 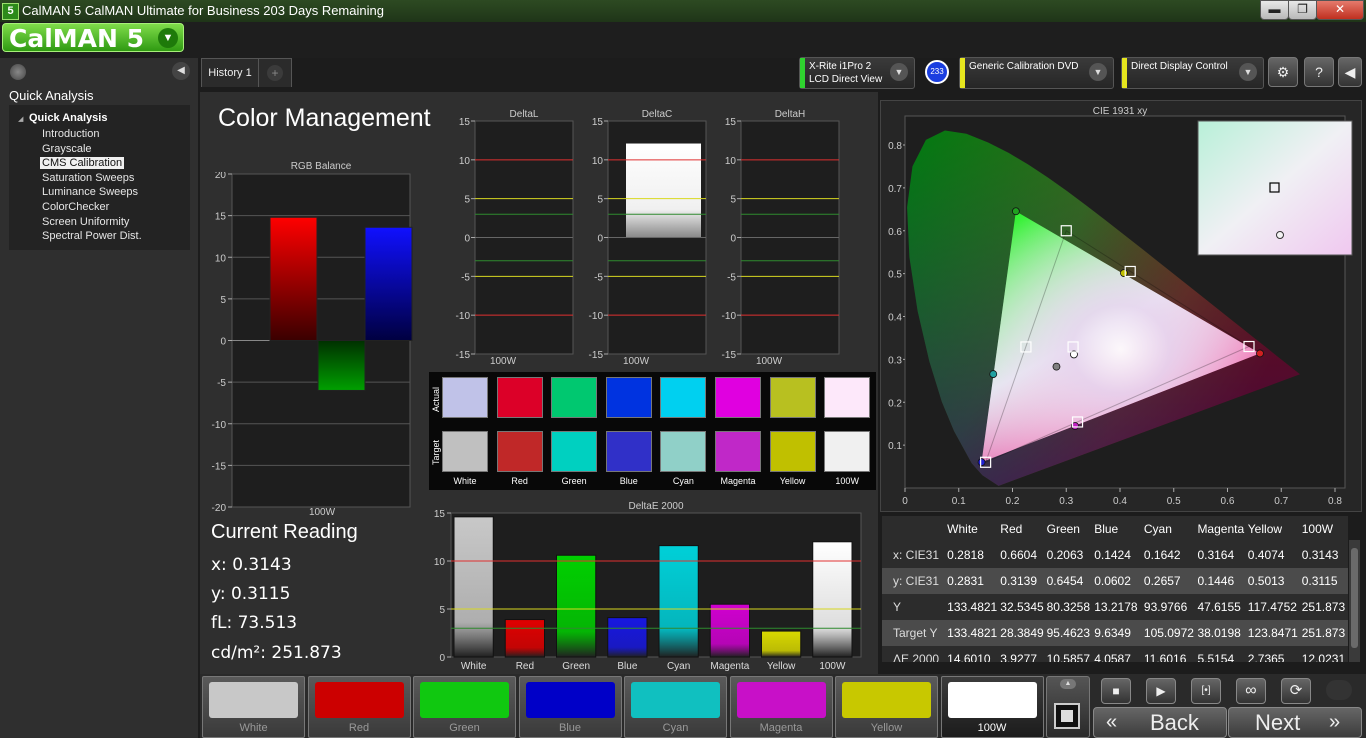 I want to click on swatch-label: Green, so click(x=574, y=481).